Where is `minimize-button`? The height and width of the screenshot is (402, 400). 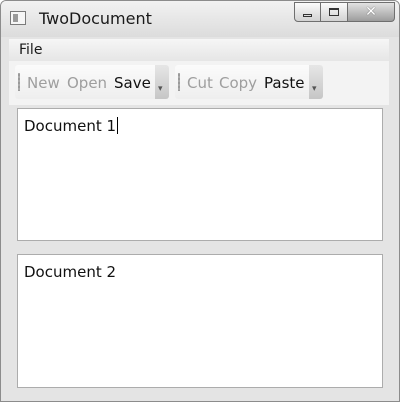
minimize-button is located at coordinates (307, 12).